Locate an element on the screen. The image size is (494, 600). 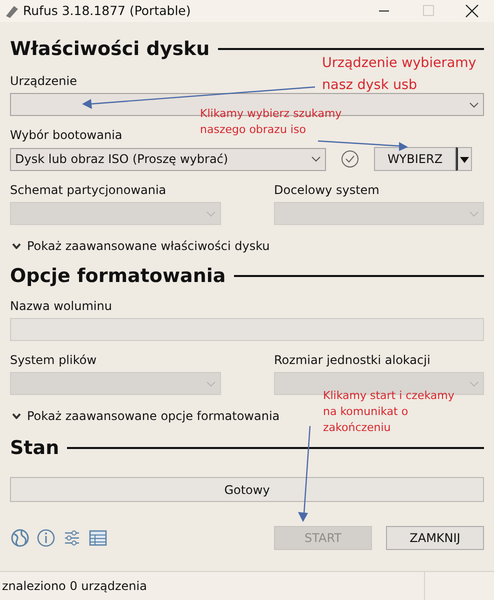
button: ZAMKNIJ is located at coordinates (435, 538).